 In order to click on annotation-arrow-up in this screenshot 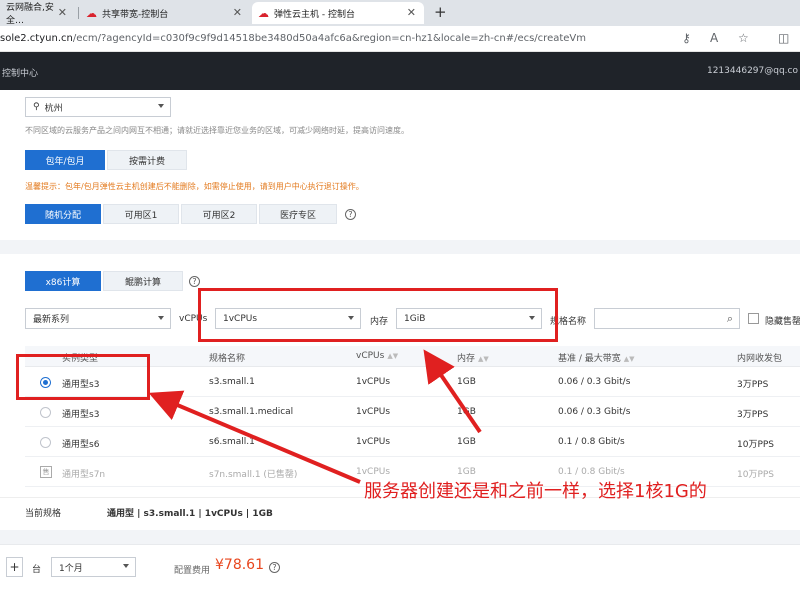, I will do `click(452, 391)`.